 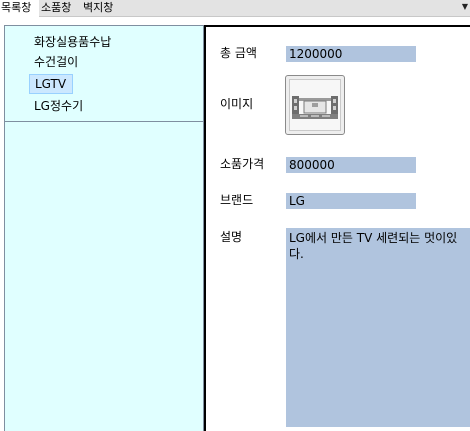 What do you see at coordinates (231, 237) in the screenshot?
I see `description-label: 설명` at bounding box center [231, 237].